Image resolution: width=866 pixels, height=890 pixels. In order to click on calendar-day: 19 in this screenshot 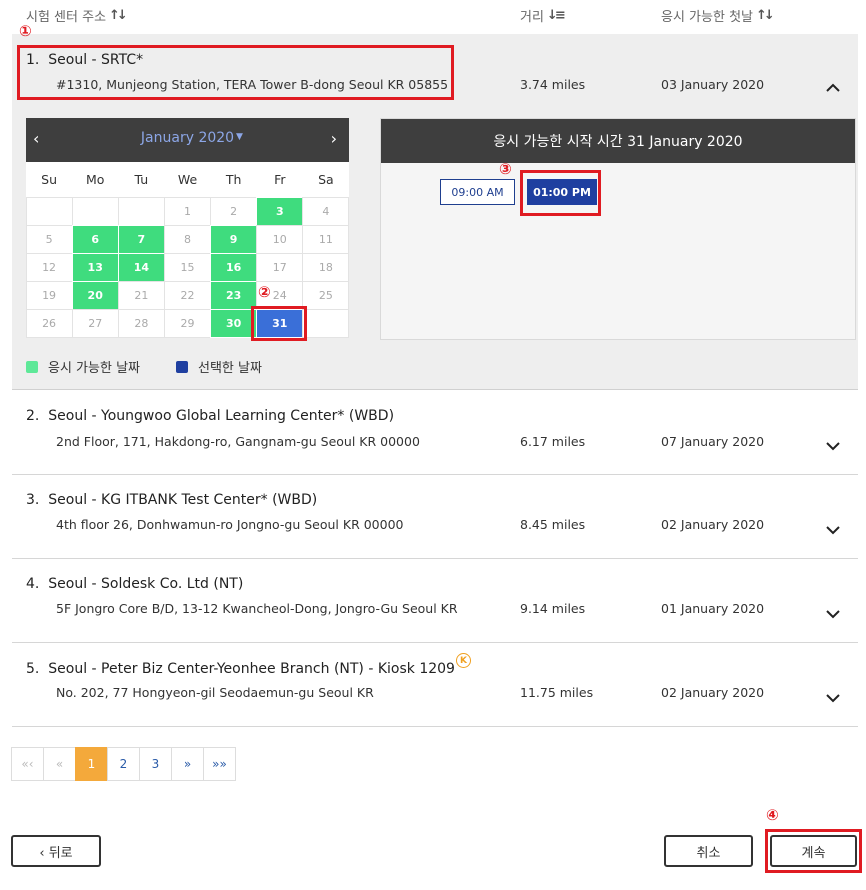, I will do `click(49, 295)`.